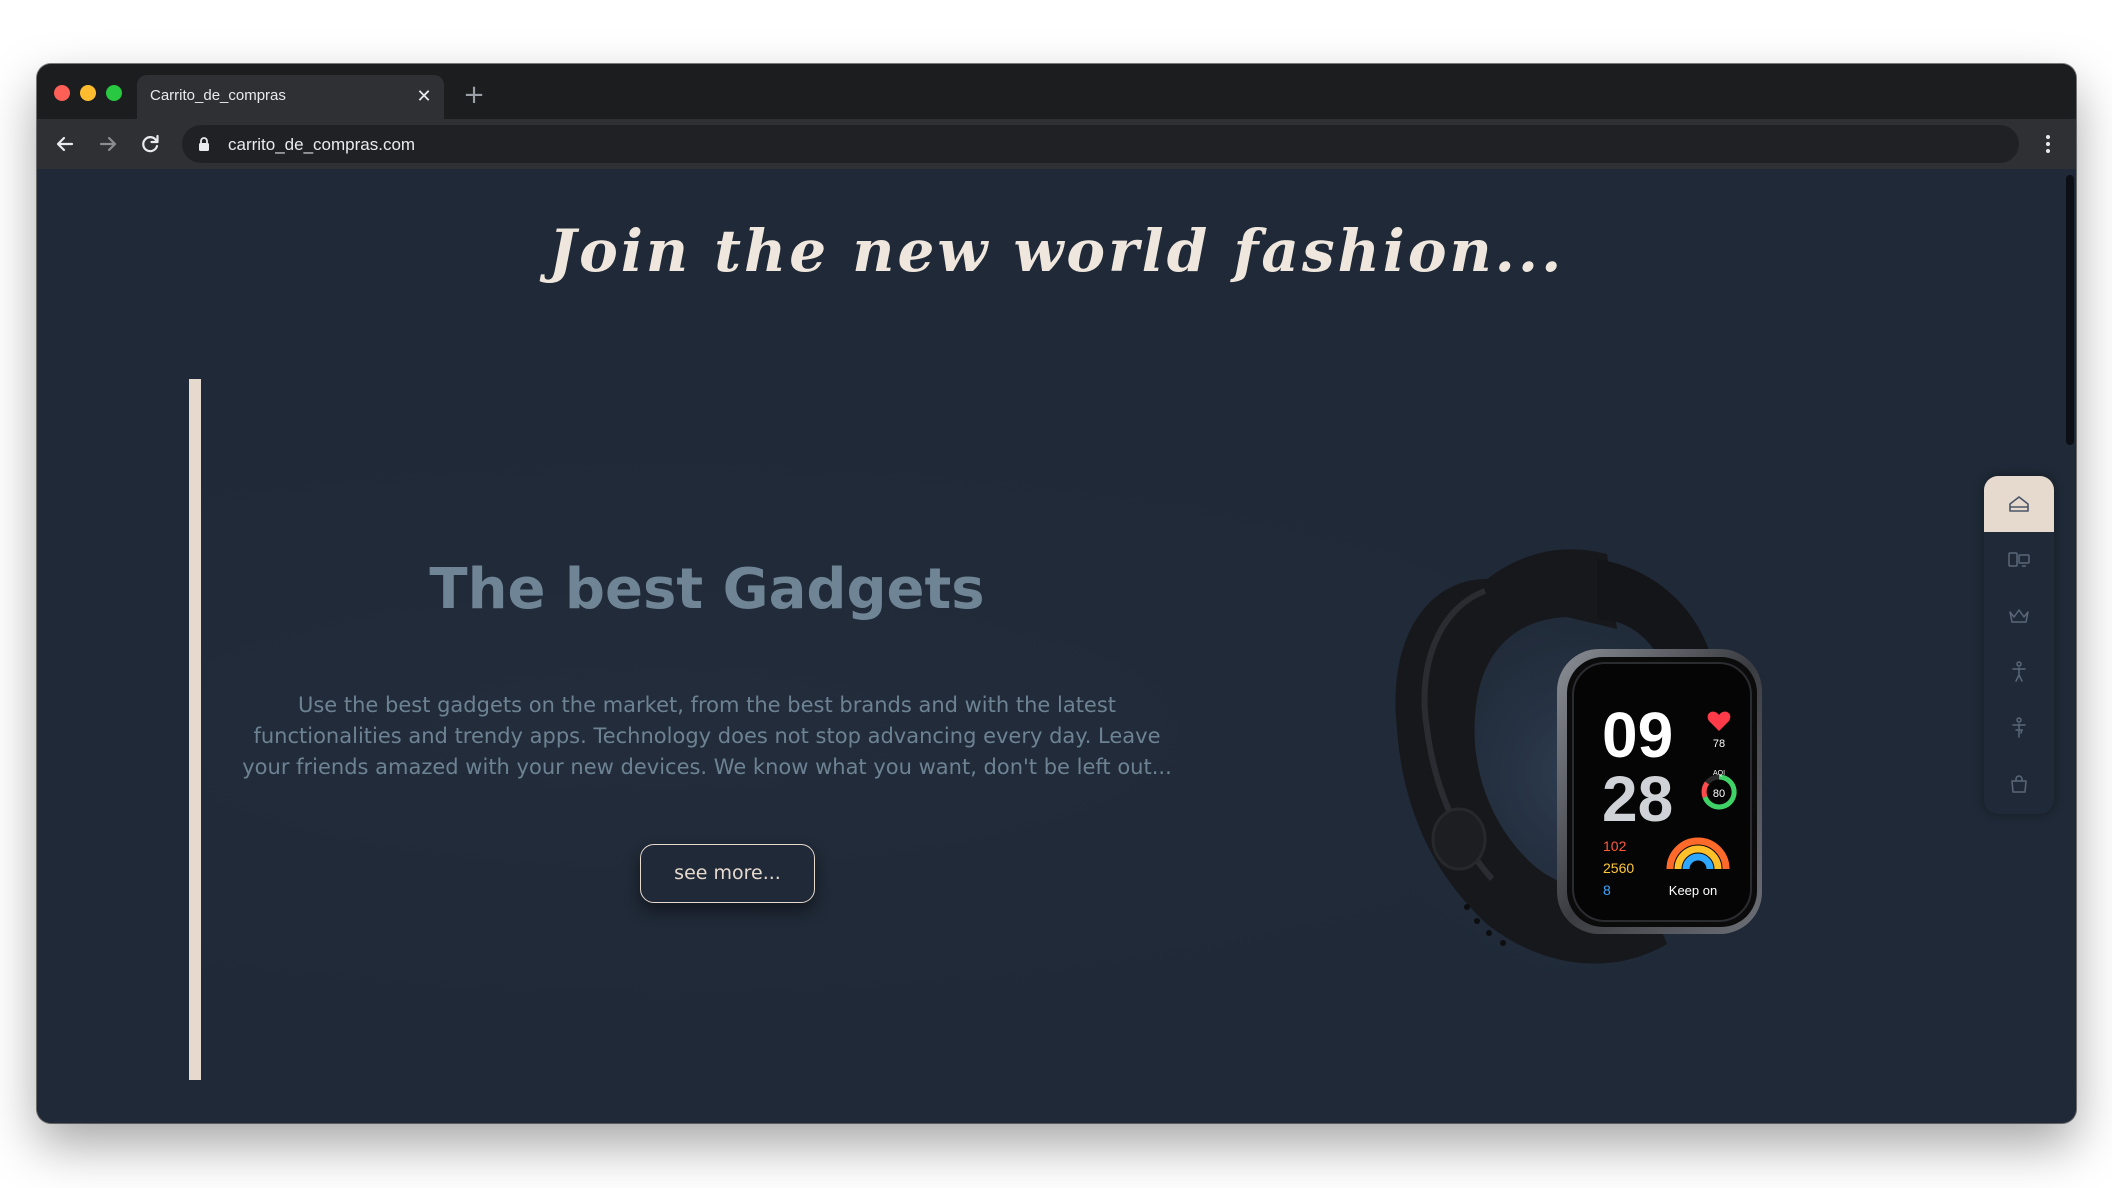 The image size is (2112, 1188). What do you see at coordinates (1607, 890) in the screenshot?
I see `watch-stat-3: 8` at bounding box center [1607, 890].